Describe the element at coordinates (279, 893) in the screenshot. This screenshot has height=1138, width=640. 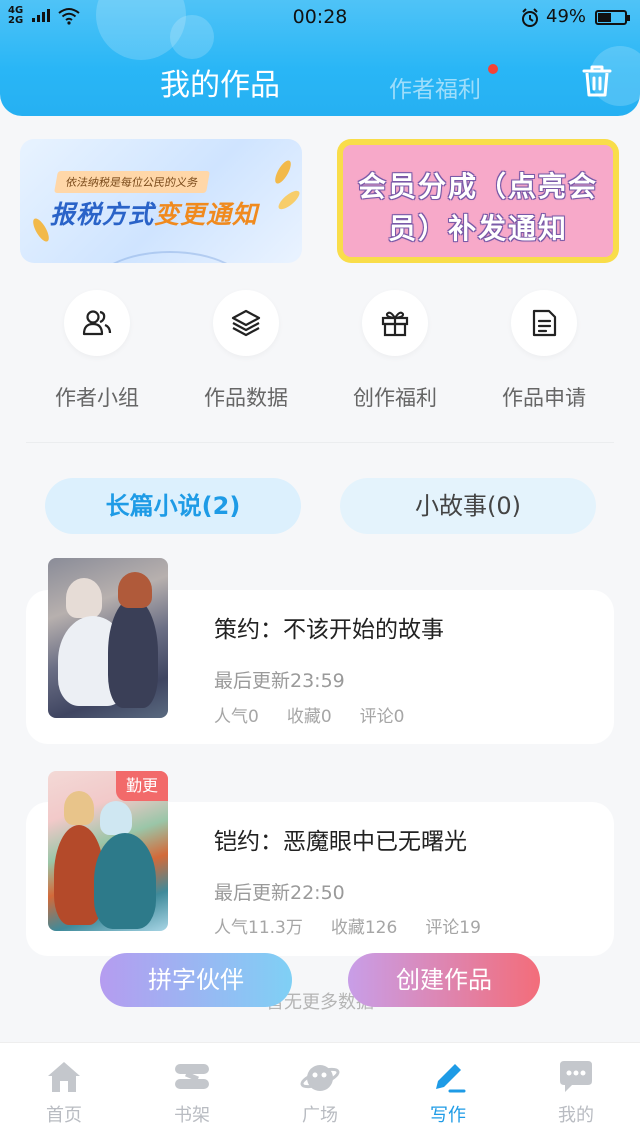
I see `work-last-updated: 最后更新22:50` at that location.